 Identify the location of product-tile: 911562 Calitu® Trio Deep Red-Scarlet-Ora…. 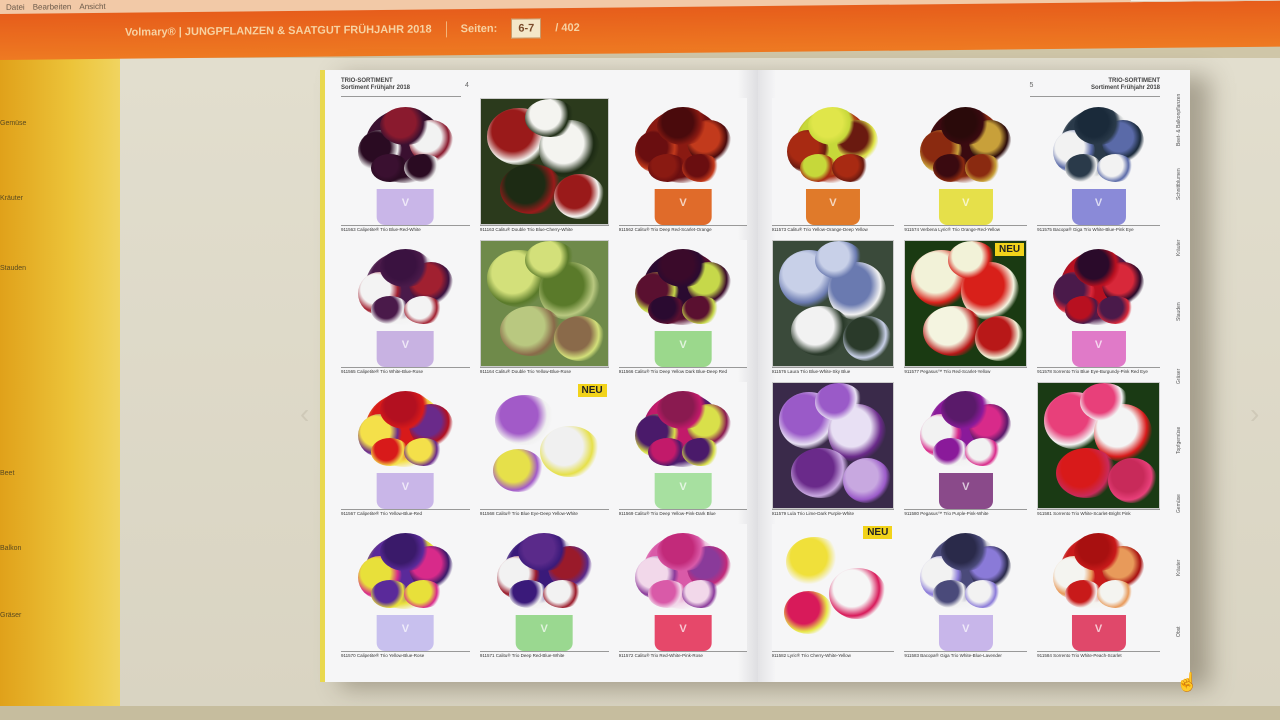
(683, 166).